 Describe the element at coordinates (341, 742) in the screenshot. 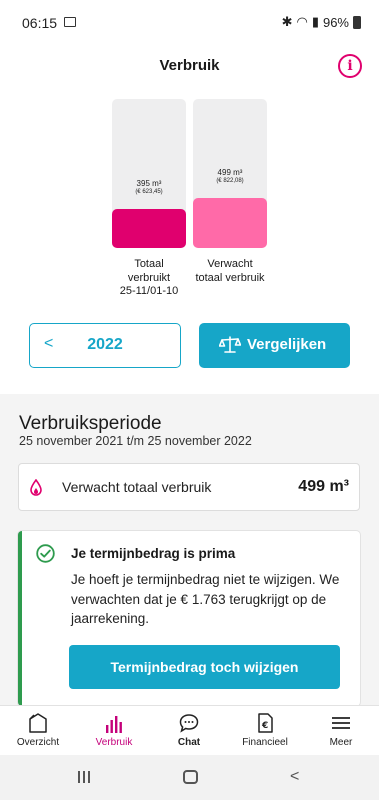

I see `nav-label: Meer` at that location.